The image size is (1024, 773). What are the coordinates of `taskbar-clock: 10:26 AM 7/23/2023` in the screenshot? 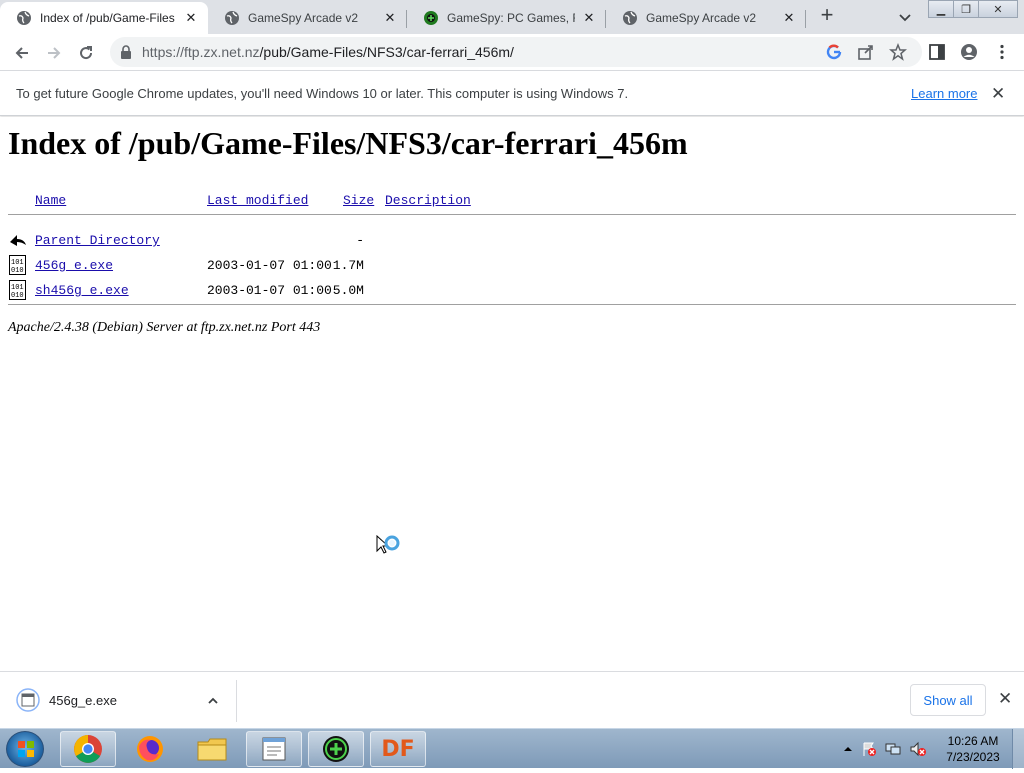 It's located at (973, 749).